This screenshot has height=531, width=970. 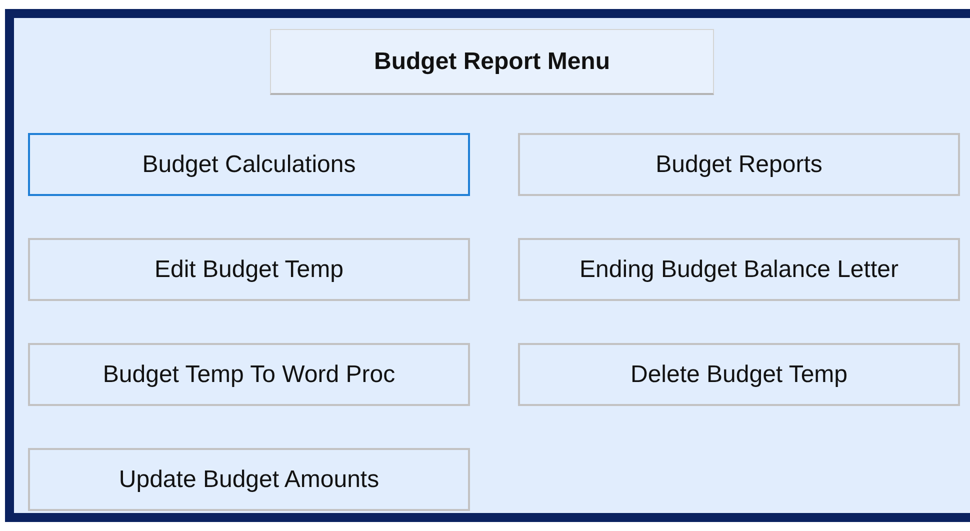 I want to click on menu-title: Budget Report Menu, so click(x=492, y=62).